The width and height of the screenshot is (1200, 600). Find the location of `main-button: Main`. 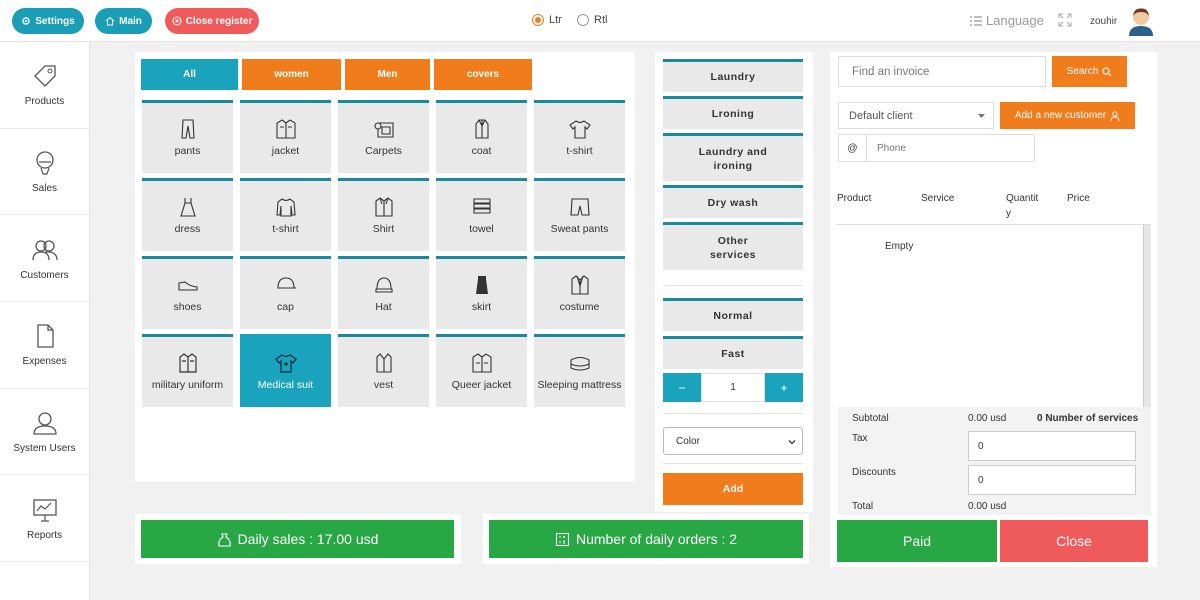

main-button: Main is located at coordinates (123, 21).